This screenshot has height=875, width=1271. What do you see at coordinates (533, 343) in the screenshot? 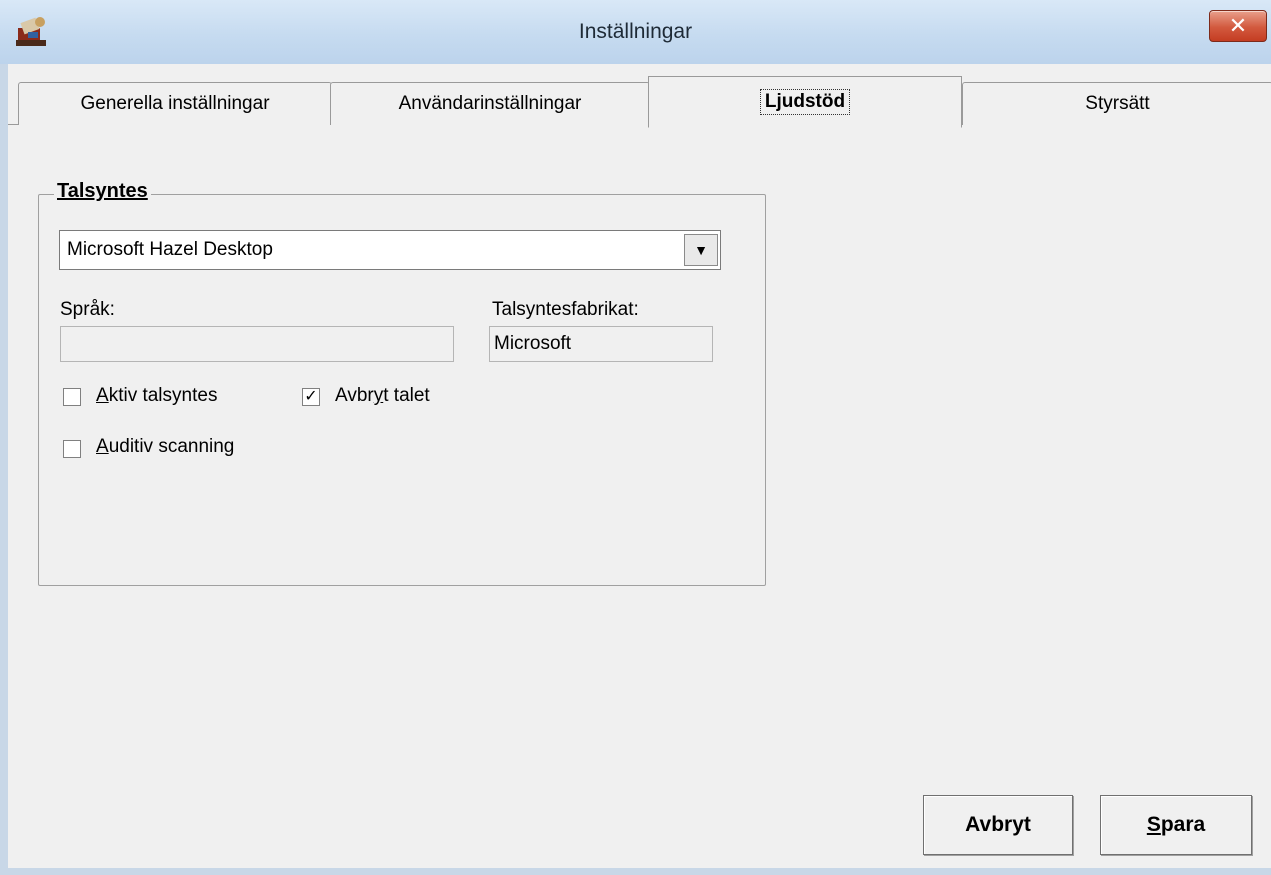
I see `vendor-value: Microsoft` at bounding box center [533, 343].